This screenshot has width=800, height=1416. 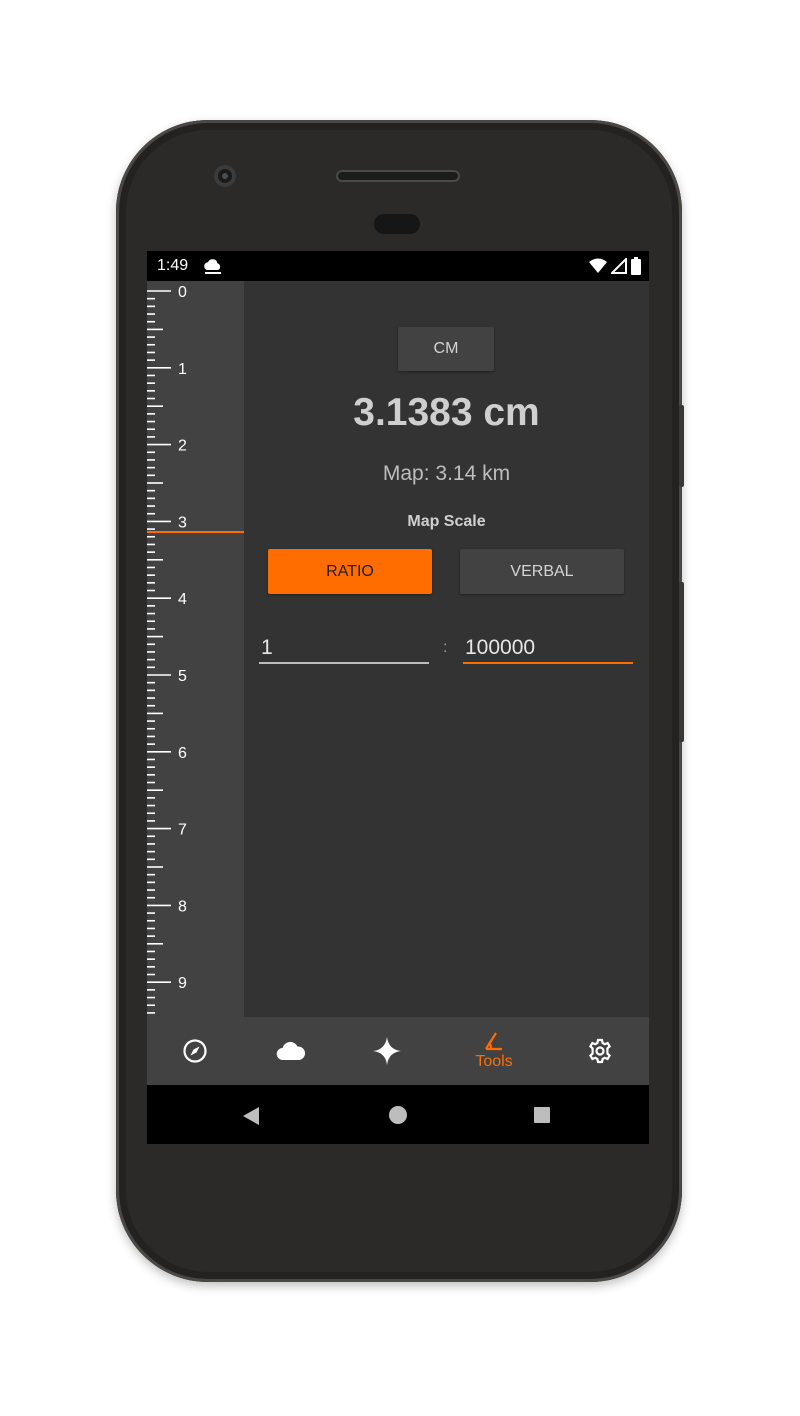 I want to click on home-icon, so click(x=398, y=1115).